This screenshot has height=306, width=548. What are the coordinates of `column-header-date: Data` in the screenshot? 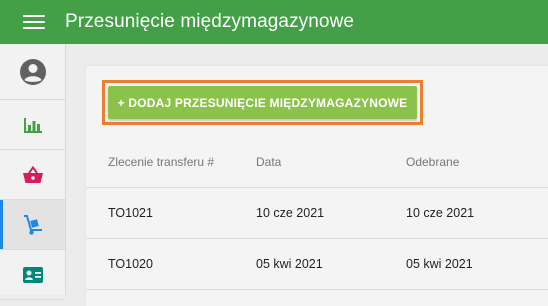 It's located at (331, 162).